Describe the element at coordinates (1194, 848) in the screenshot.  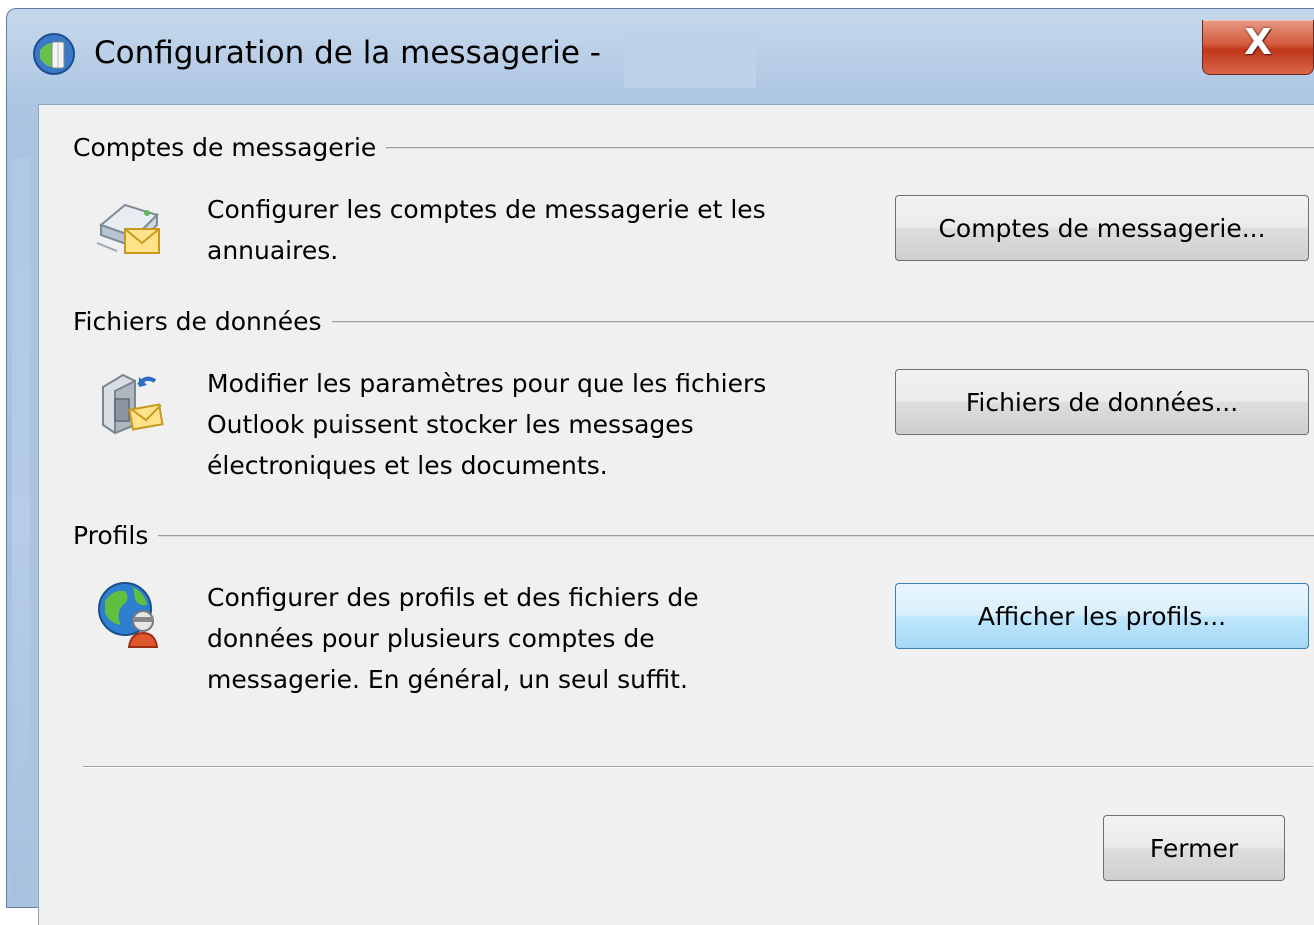
I see `close-button: Fermer` at that location.